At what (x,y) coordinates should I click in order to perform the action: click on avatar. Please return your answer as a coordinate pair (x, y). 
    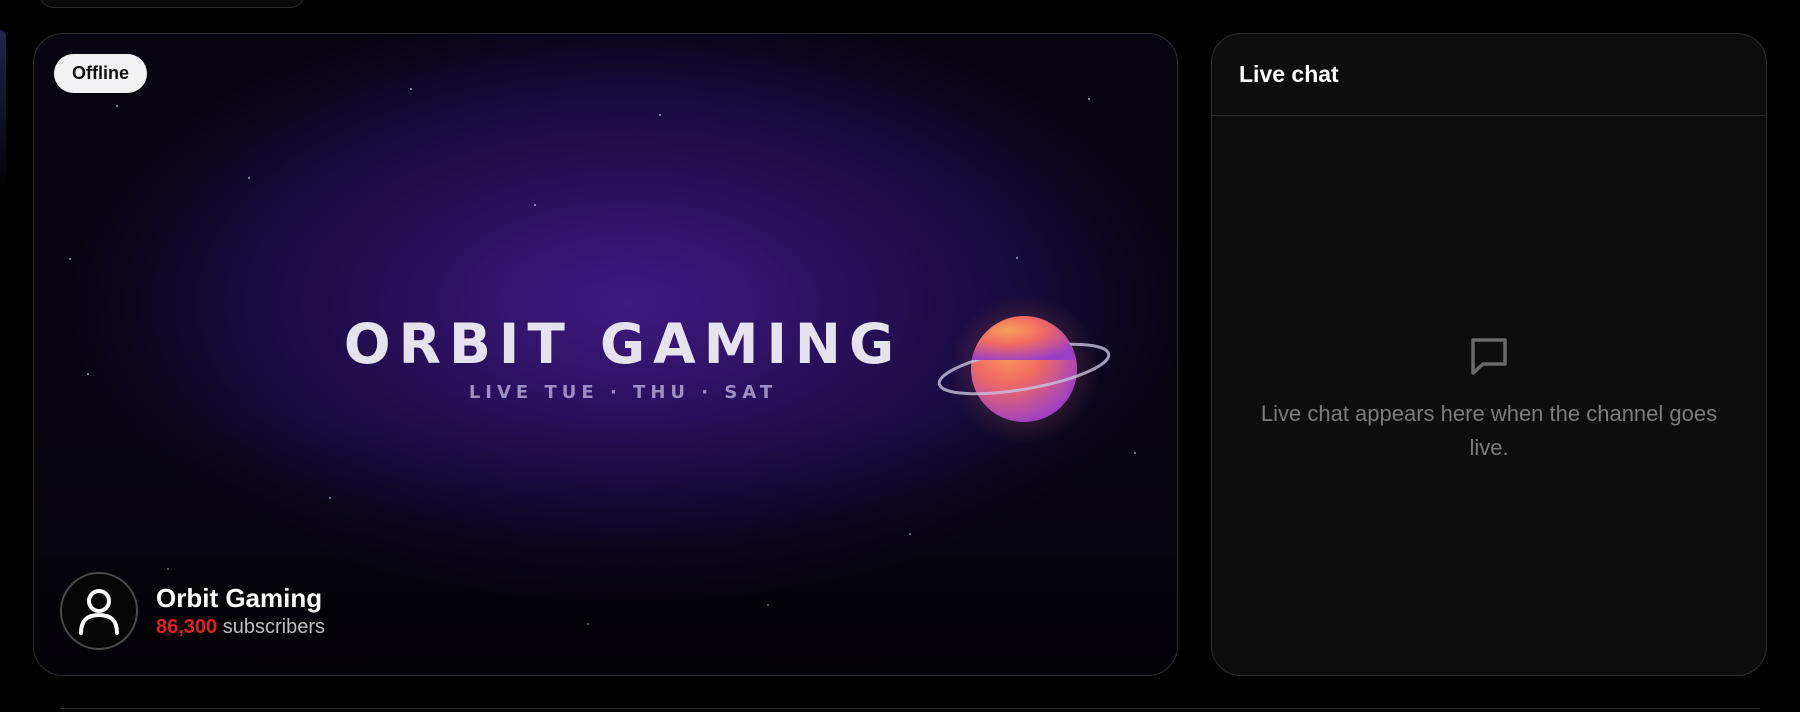
    Looking at the image, I should click on (99, 611).